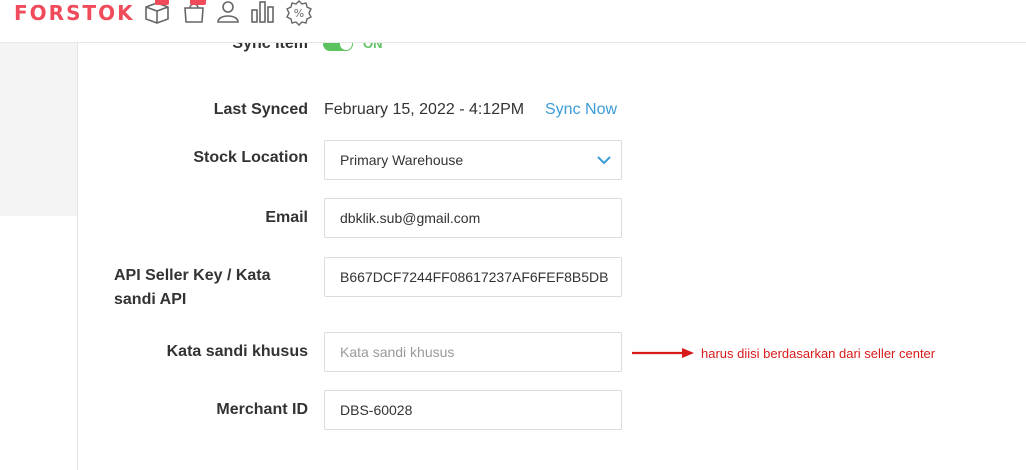  I want to click on email-field, so click(475, 218).